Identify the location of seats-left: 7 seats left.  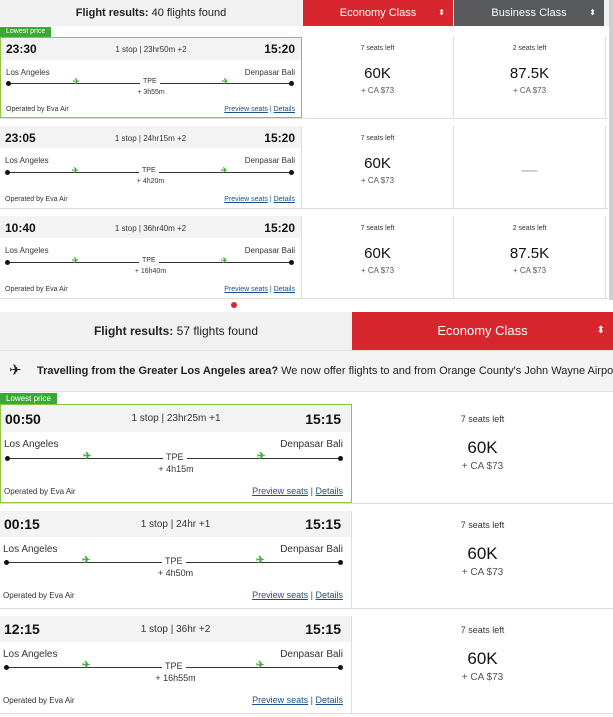
(482, 525).